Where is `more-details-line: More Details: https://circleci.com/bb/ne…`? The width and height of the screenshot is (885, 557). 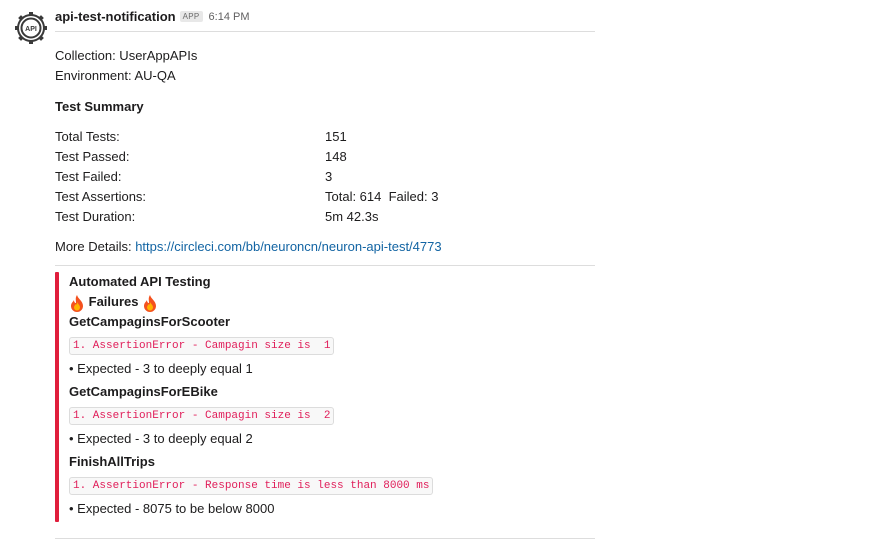 more-details-line: More Details: https://circleci.com/bb/ne… is located at coordinates (248, 247).